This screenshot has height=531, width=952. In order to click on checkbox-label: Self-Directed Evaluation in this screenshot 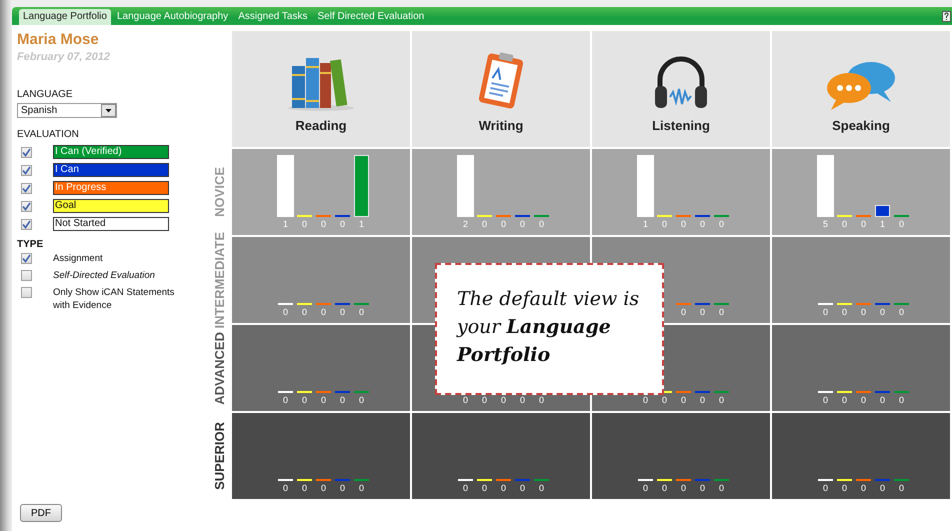, I will do `click(104, 275)`.